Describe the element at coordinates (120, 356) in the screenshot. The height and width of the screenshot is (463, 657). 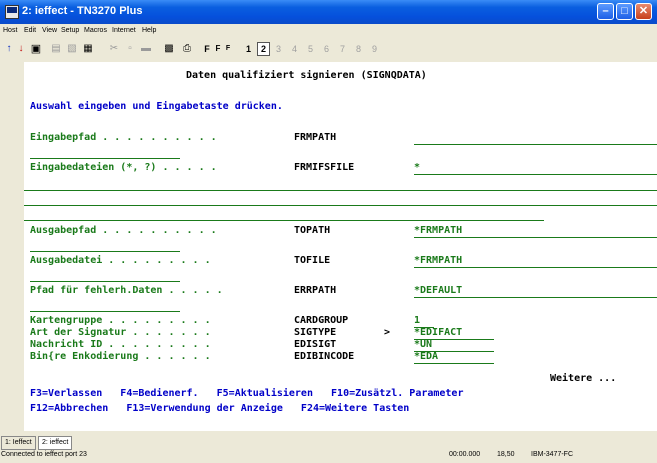
I see `field-label-edibincode: Bin{re Enkodierung . . . . . .` at that location.